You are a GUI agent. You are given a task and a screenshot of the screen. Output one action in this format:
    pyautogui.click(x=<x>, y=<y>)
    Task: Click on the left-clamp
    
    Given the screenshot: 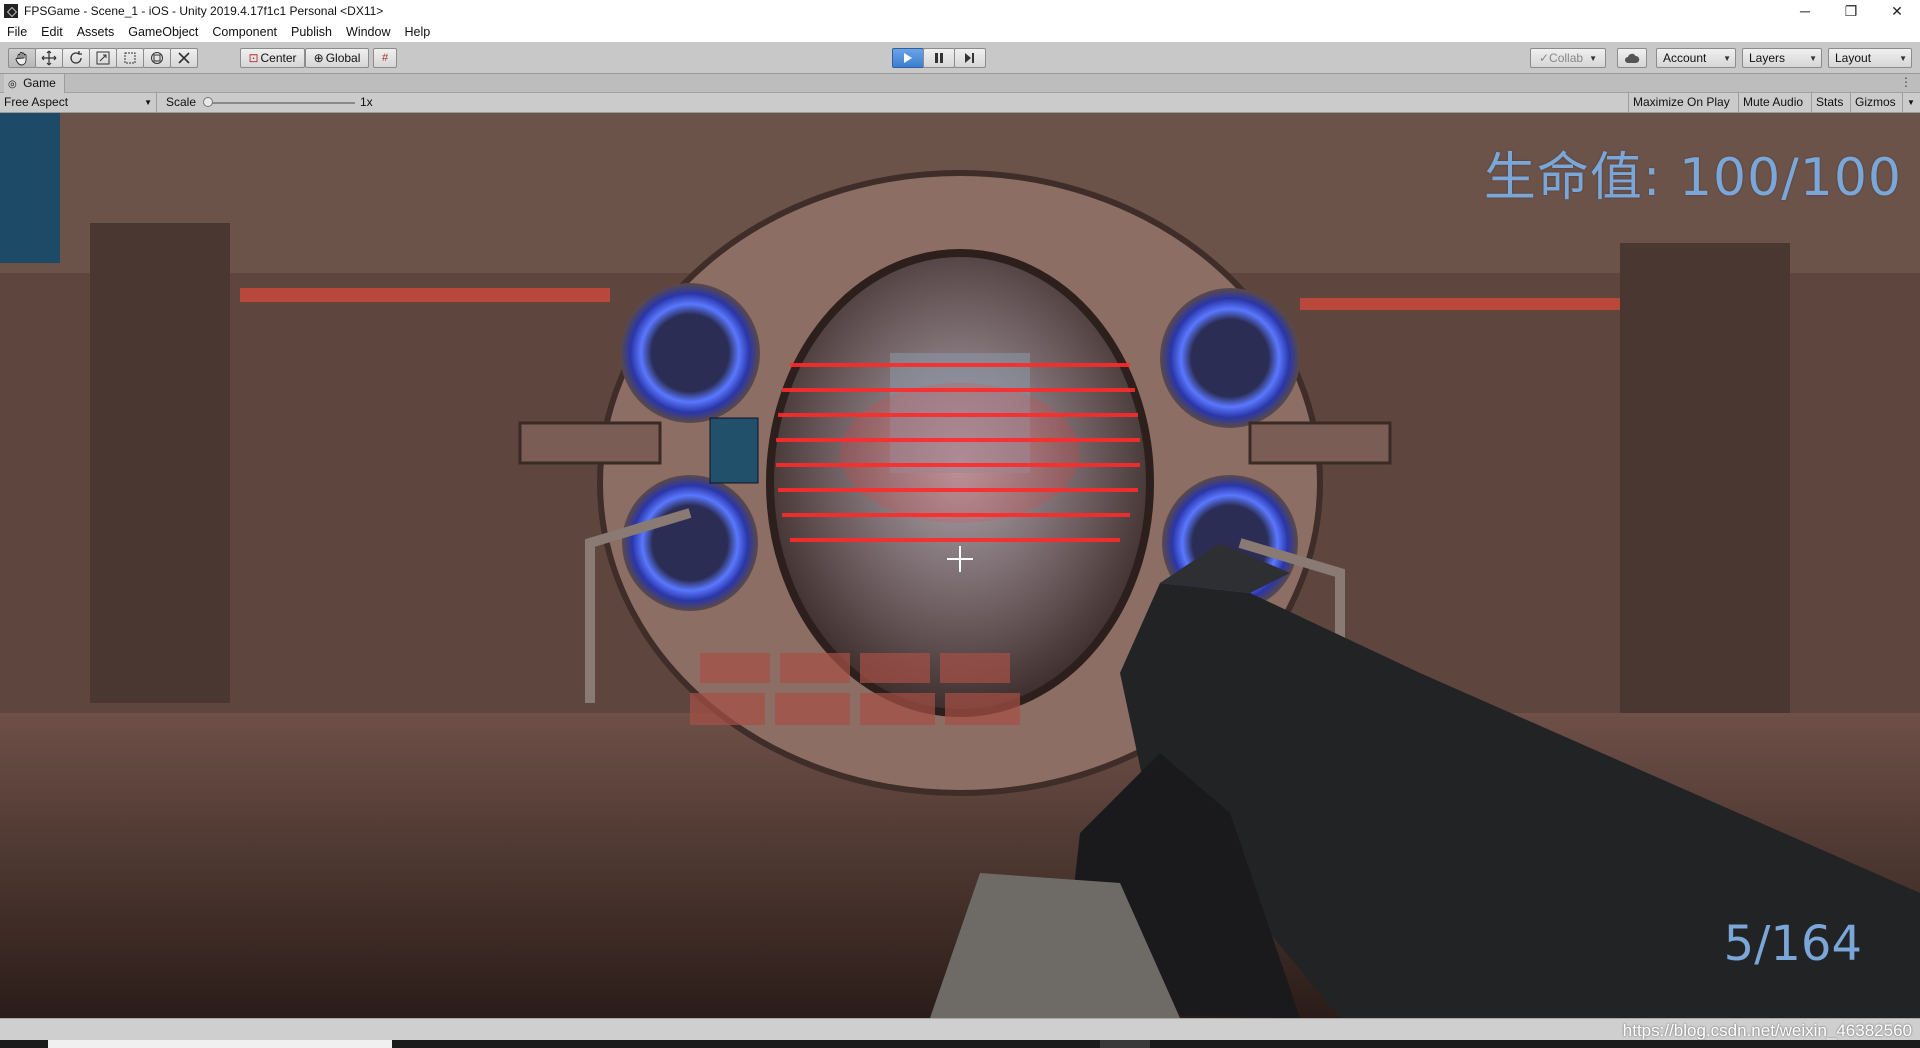 What is the action you would take?
    pyautogui.click(x=590, y=443)
    